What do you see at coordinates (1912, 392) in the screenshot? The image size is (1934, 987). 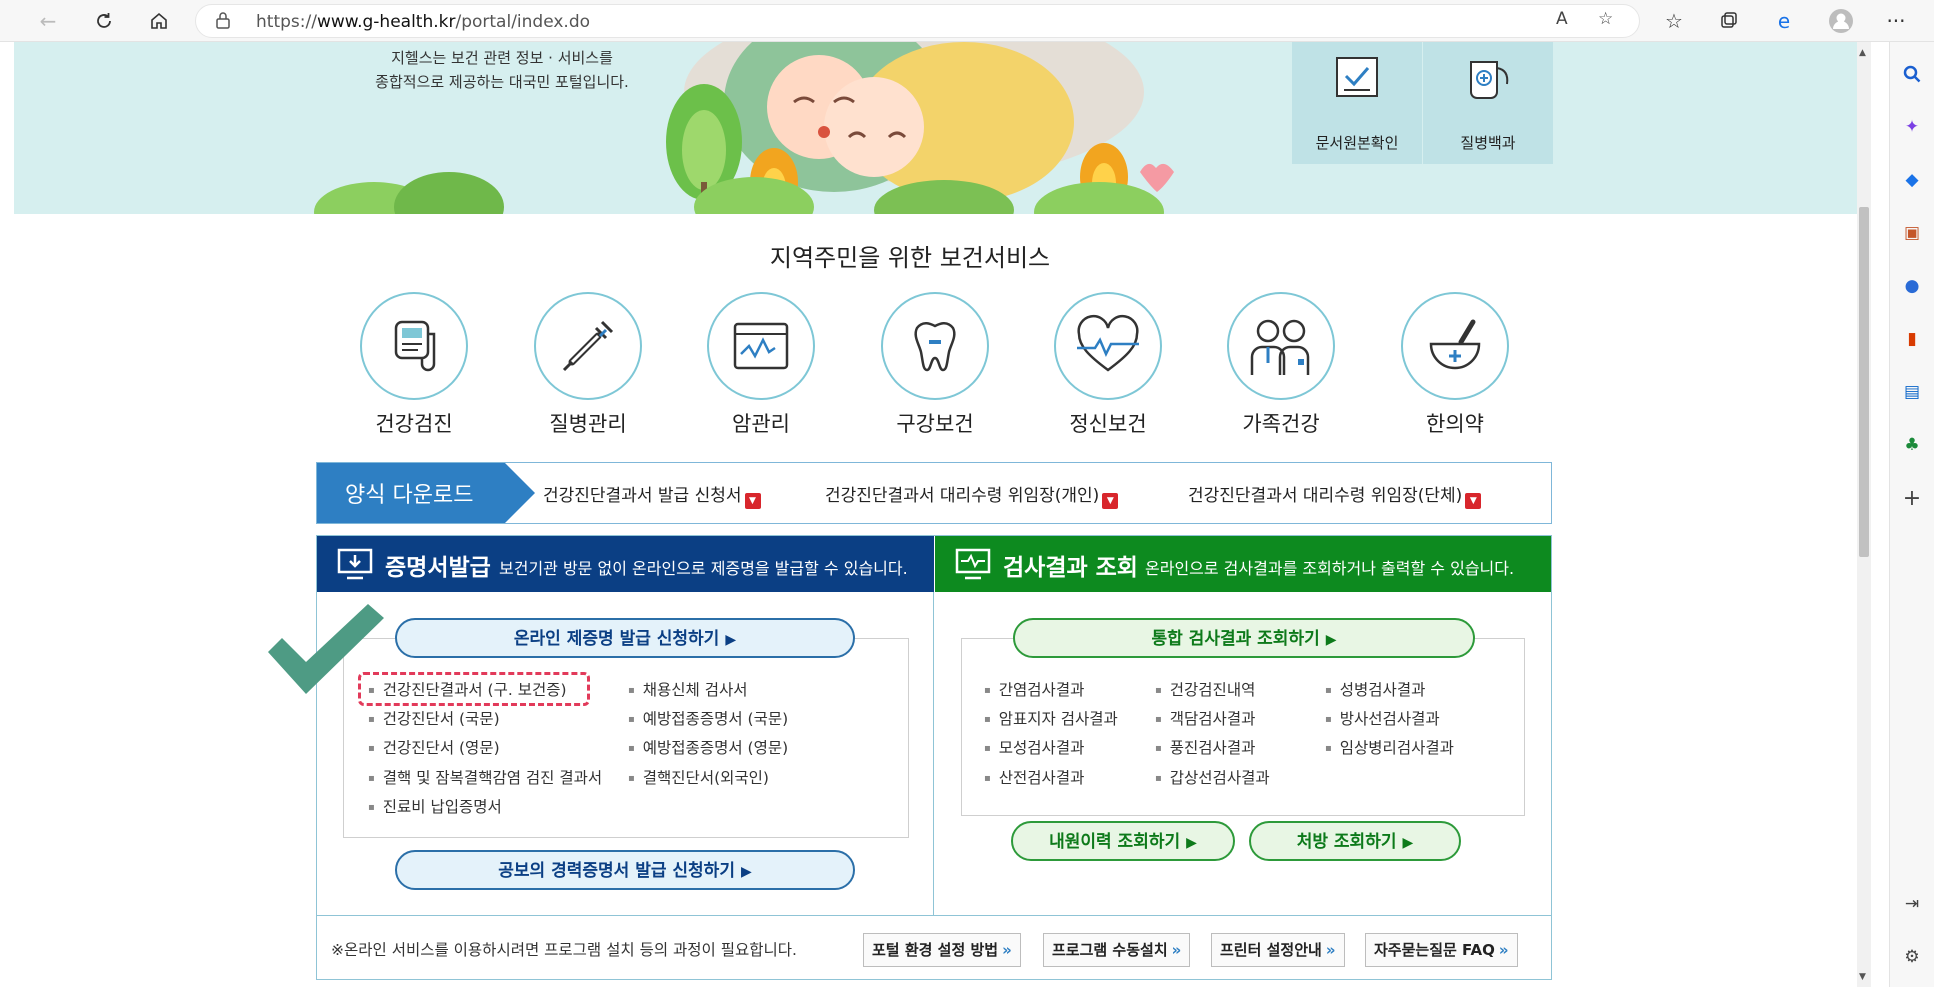 I see `outlook-icon: ▤` at bounding box center [1912, 392].